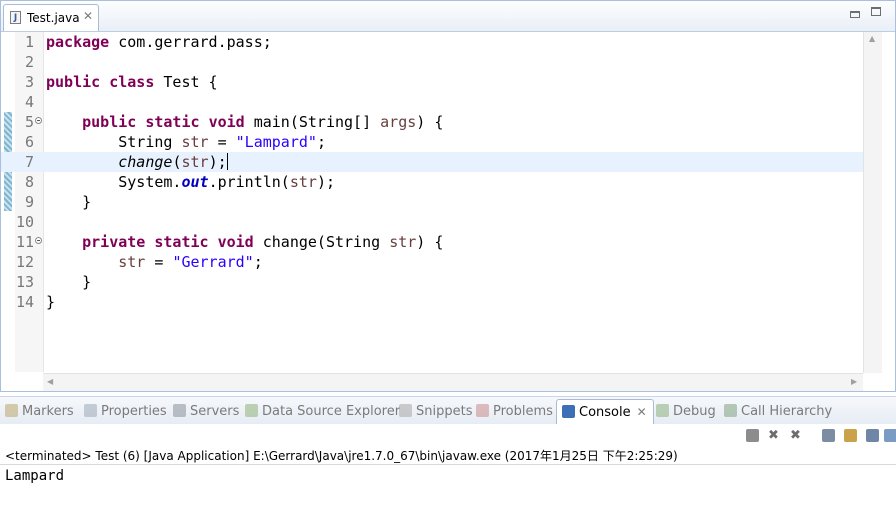 This screenshot has height=508, width=896. What do you see at coordinates (694, 411) in the screenshot?
I see `view-tab-label: Debug` at bounding box center [694, 411].